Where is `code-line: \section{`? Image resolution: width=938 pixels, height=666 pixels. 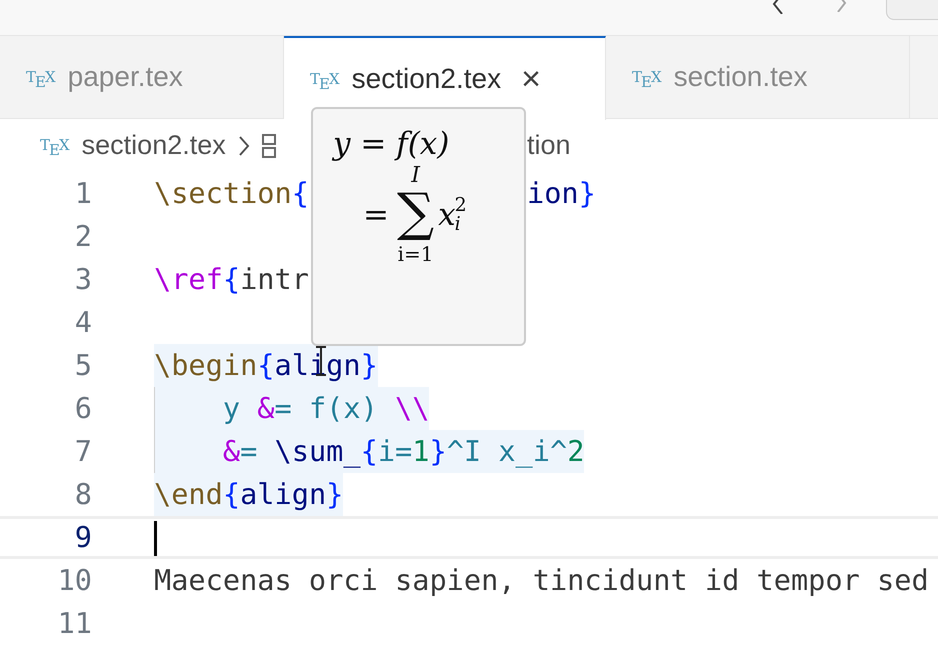 code-line: \section{ is located at coordinates (231, 193).